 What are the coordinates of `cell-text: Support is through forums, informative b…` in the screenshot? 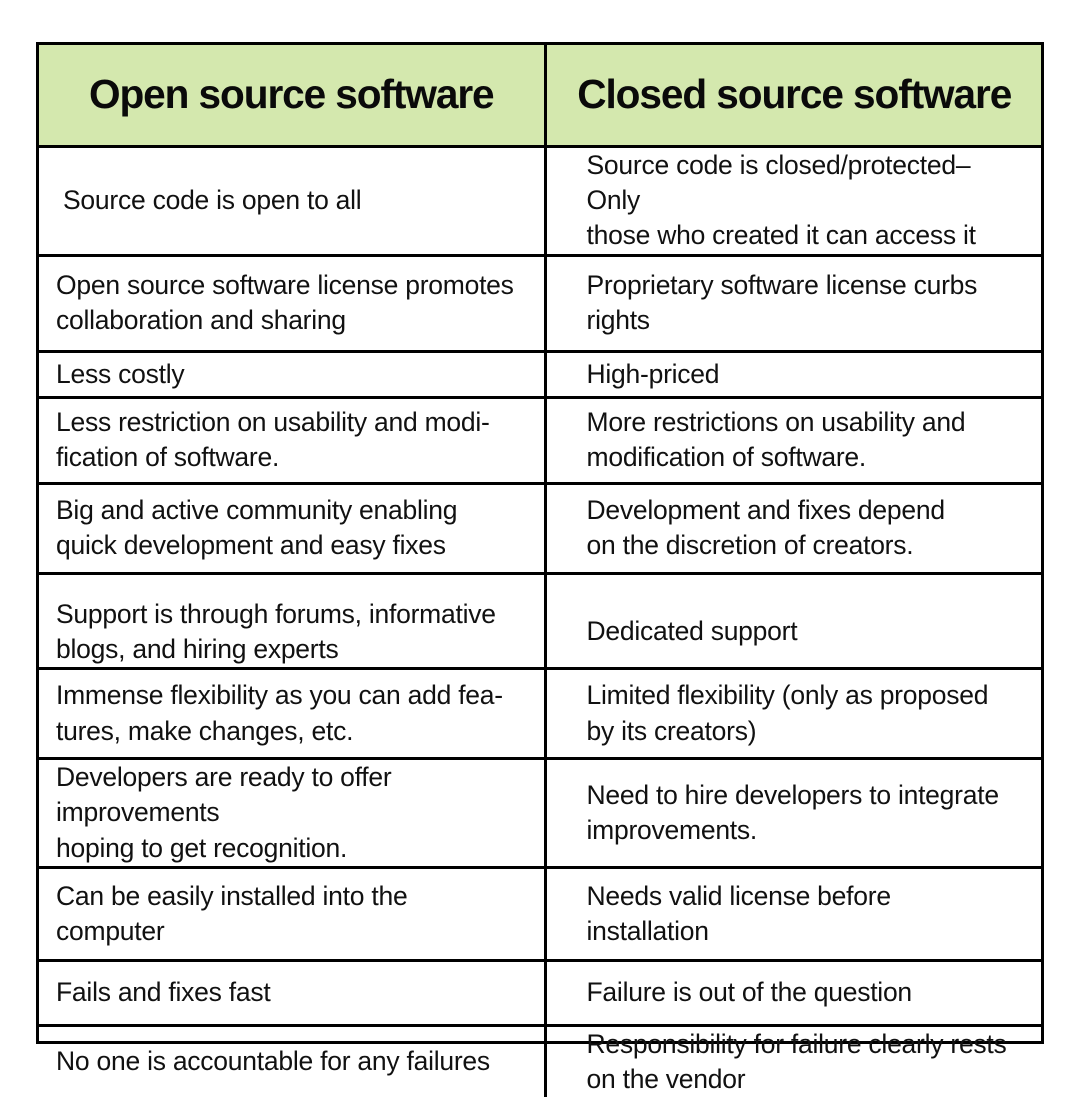 It's located at (276, 631).